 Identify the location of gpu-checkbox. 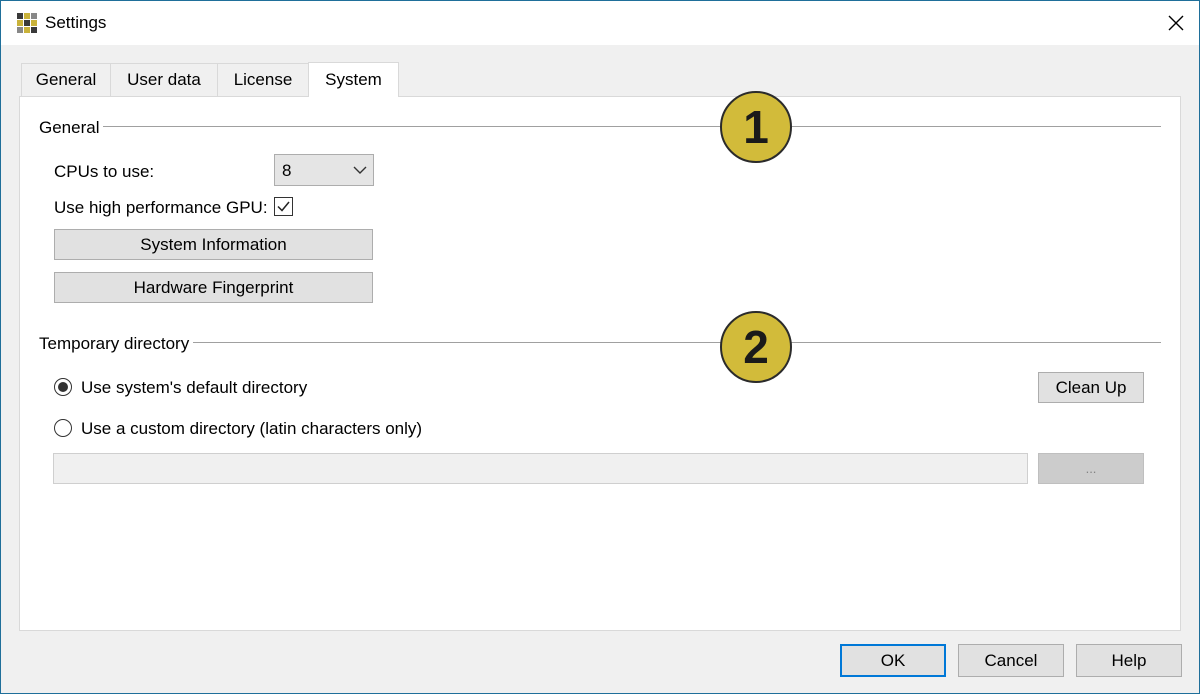
(283, 206).